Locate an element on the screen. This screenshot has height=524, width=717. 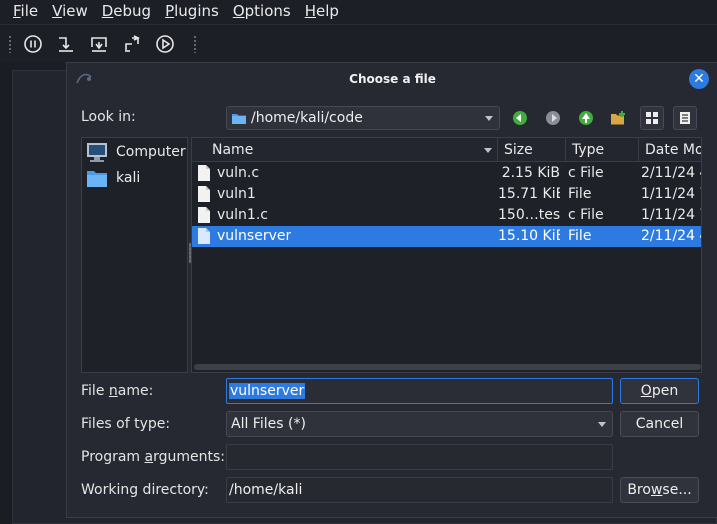
file-row: vuln1 15.71 KiB File 1/11/24 7 is located at coordinates (447, 194).